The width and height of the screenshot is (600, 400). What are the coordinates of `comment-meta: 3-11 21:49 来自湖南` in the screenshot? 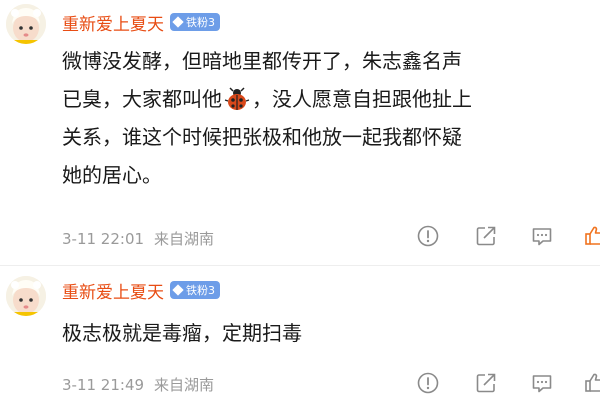 It's located at (138, 384).